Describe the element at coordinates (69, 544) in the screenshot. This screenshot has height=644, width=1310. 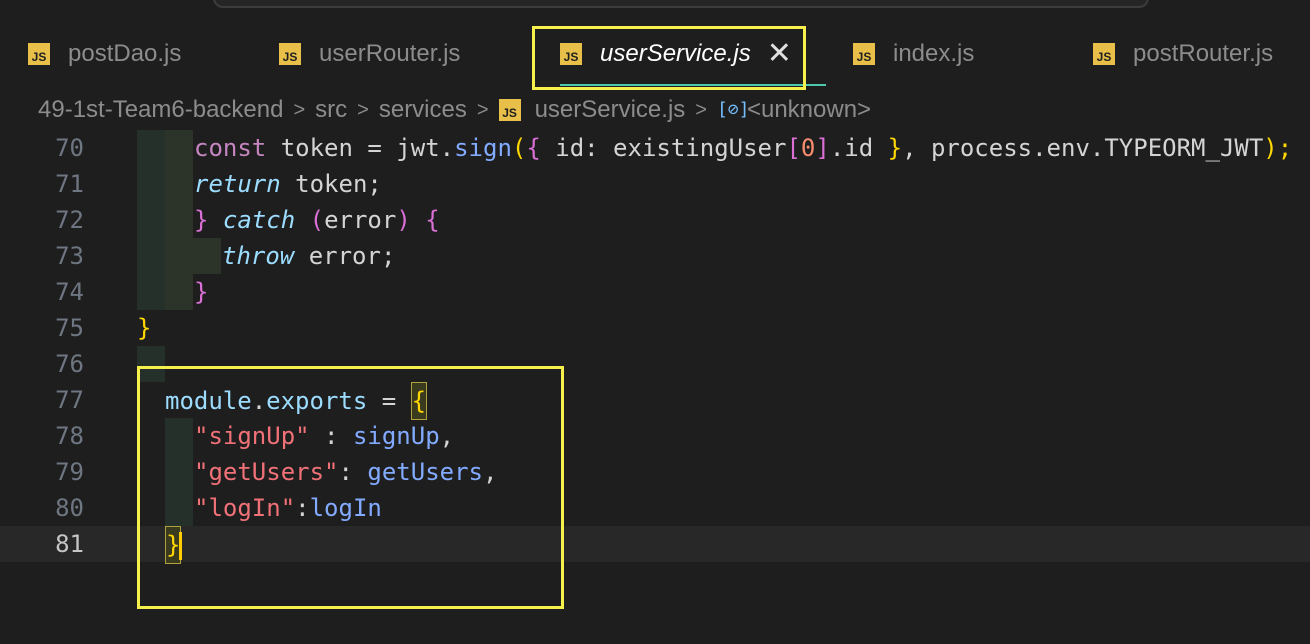
I see `line-number: 81` at that location.